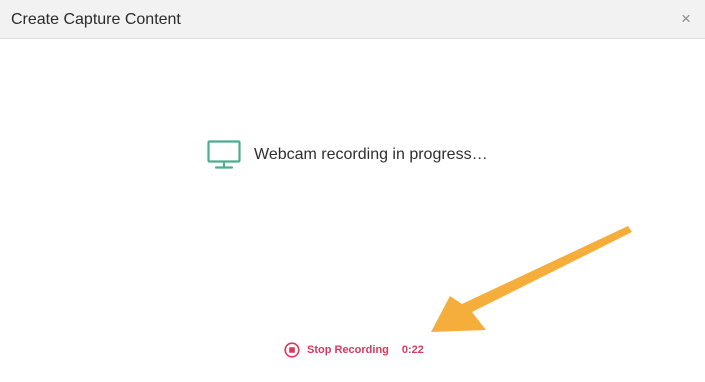 The width and height of the screenshot is (705, 382). What do you see at coordinates (96, 19) in the screenshot?
I see `dialog-title: Create Capture Content` at bounding box center [96, 19].